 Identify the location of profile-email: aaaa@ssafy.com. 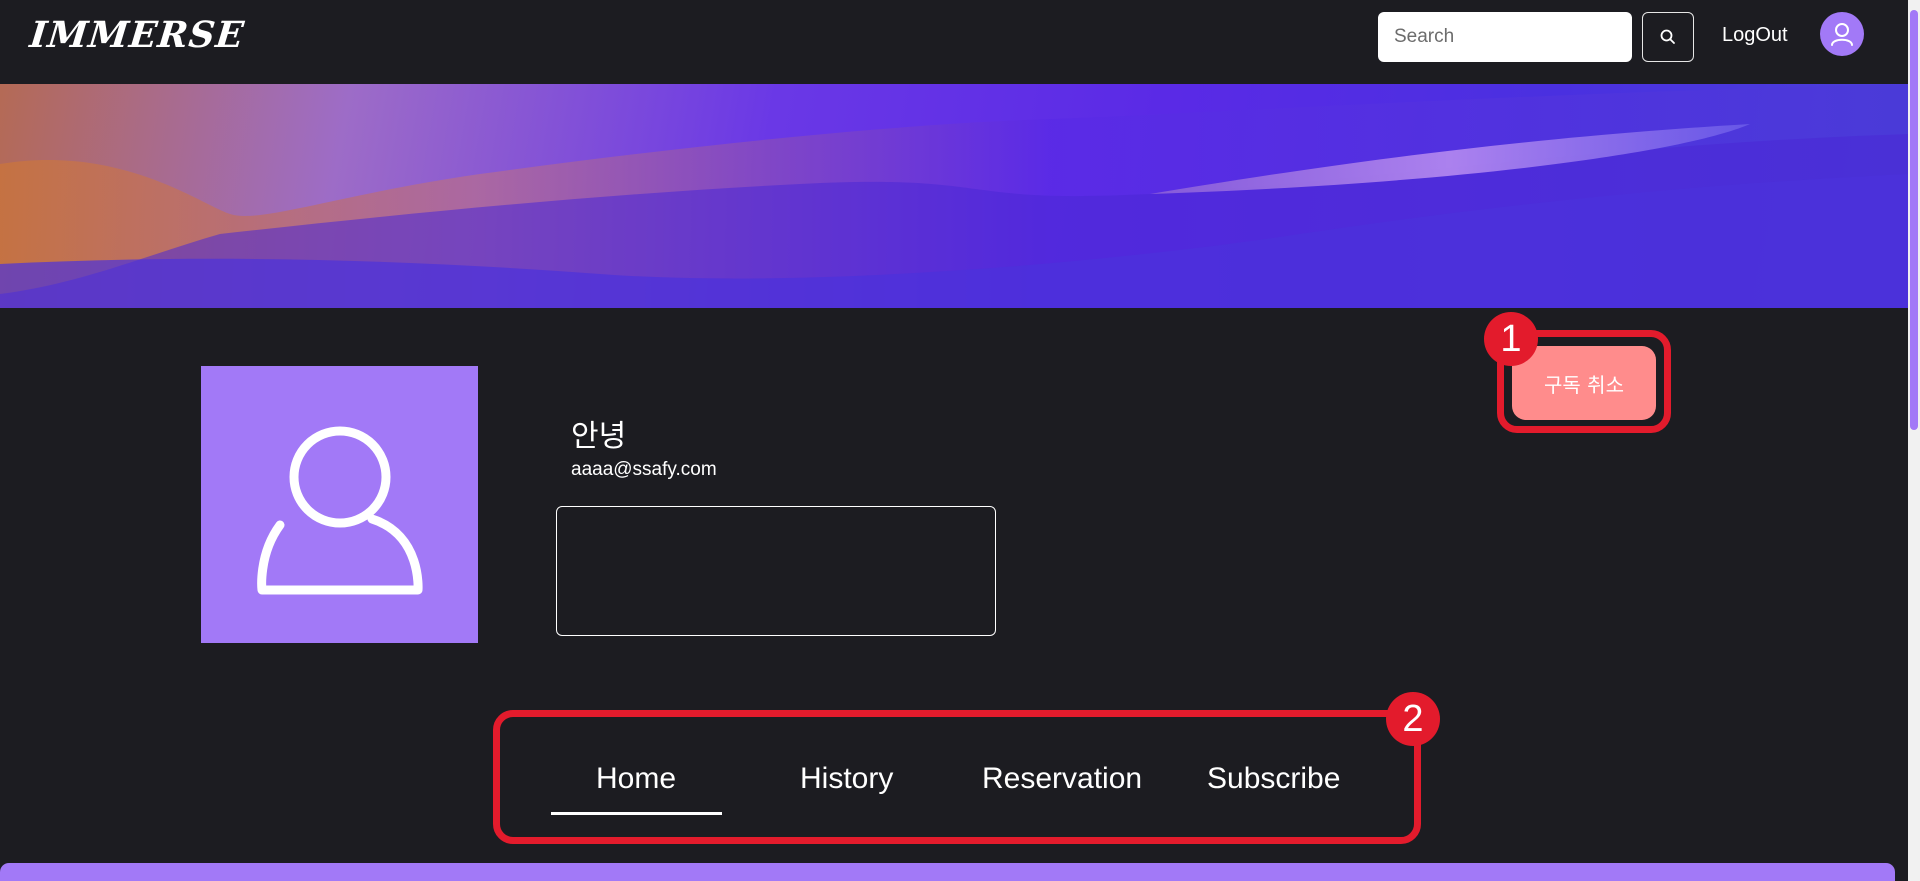
(644, 469).